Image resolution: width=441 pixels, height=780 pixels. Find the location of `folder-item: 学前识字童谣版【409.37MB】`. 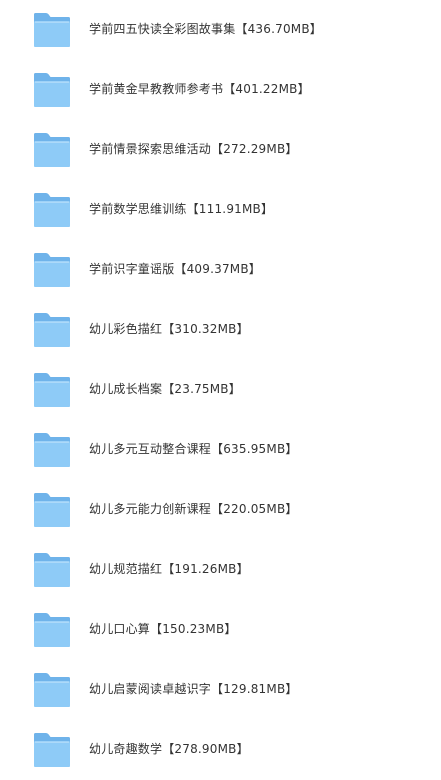

folder-item: 学前识字童谣版【409.37MB】 is located at coordinates (220, 270).